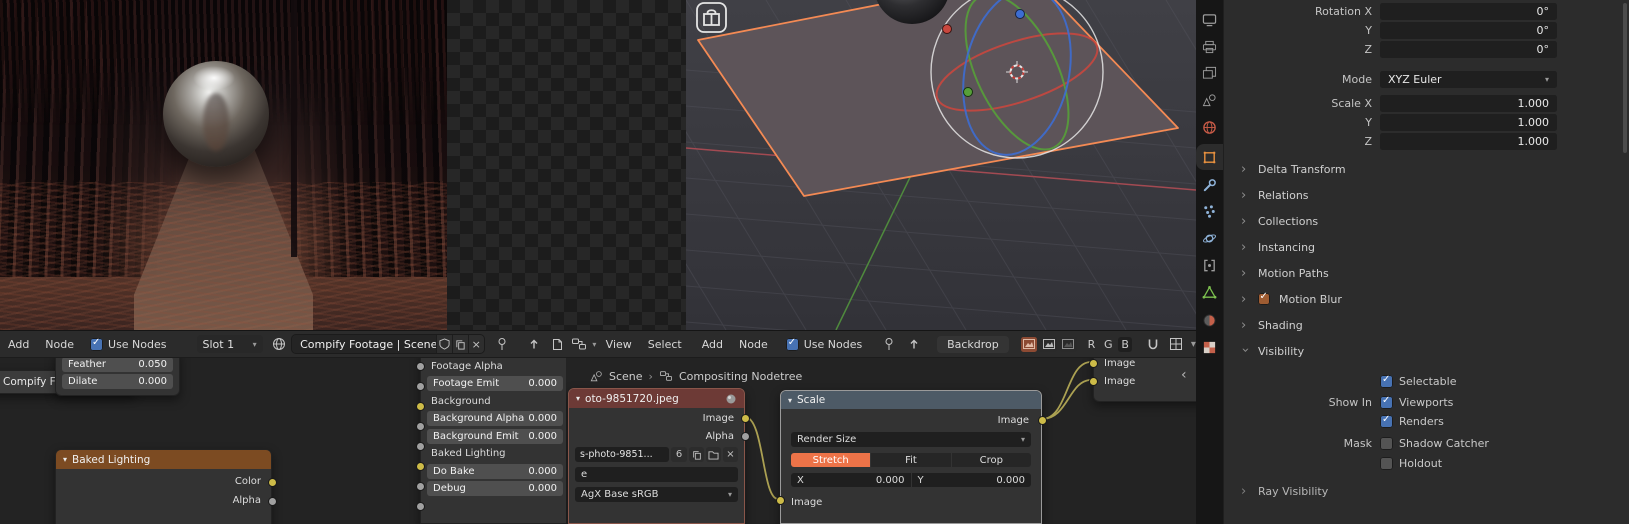  What do you see at coordinates (364, 344) in the screenshot?
I see `nodetree-name-field: Compify Footage | Scene` at bounding box center [364, 344].